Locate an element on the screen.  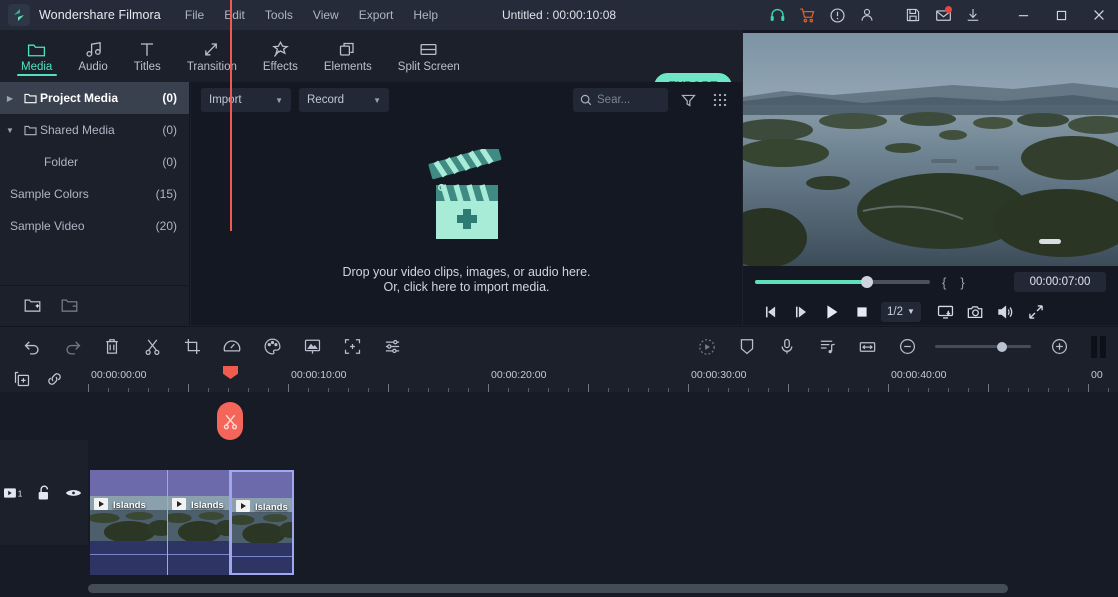
mark-in-button: { is located at coordinates (944, 282).